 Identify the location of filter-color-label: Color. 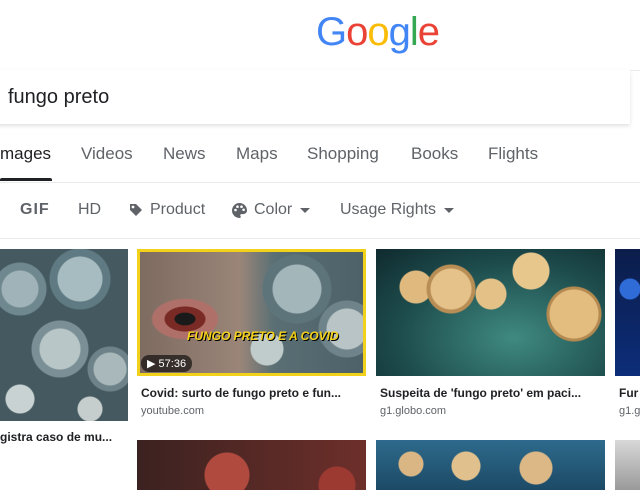
(273, 209).